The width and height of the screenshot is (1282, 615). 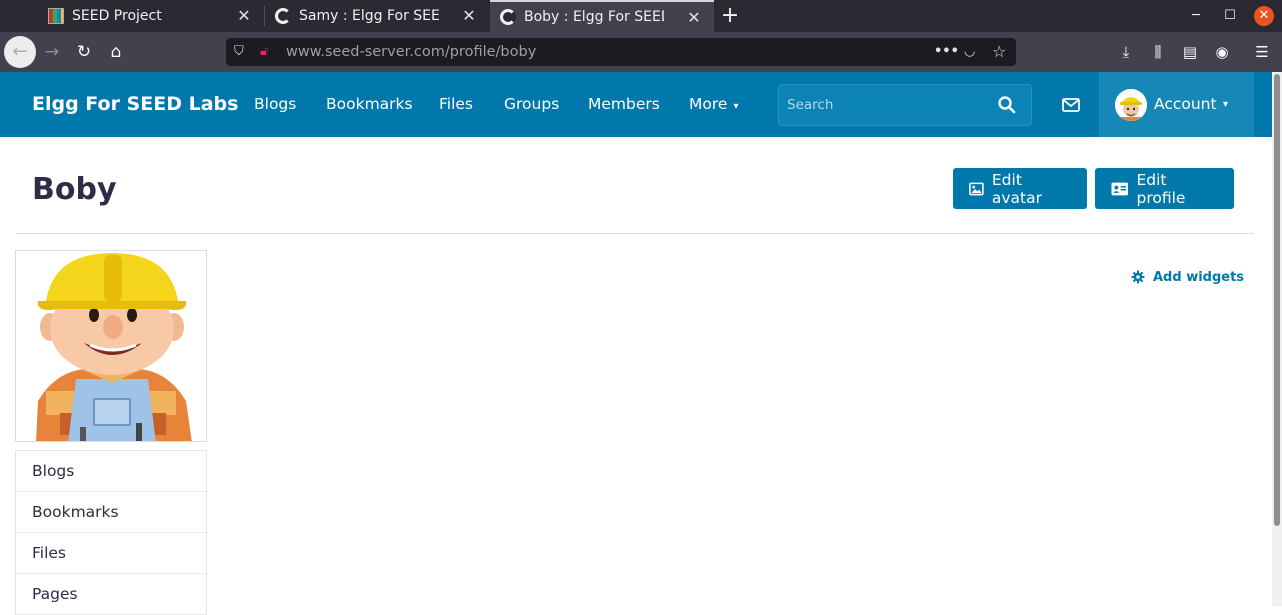 I want to click on url-host: www.seed-server.com, so click(x=365, y=52).